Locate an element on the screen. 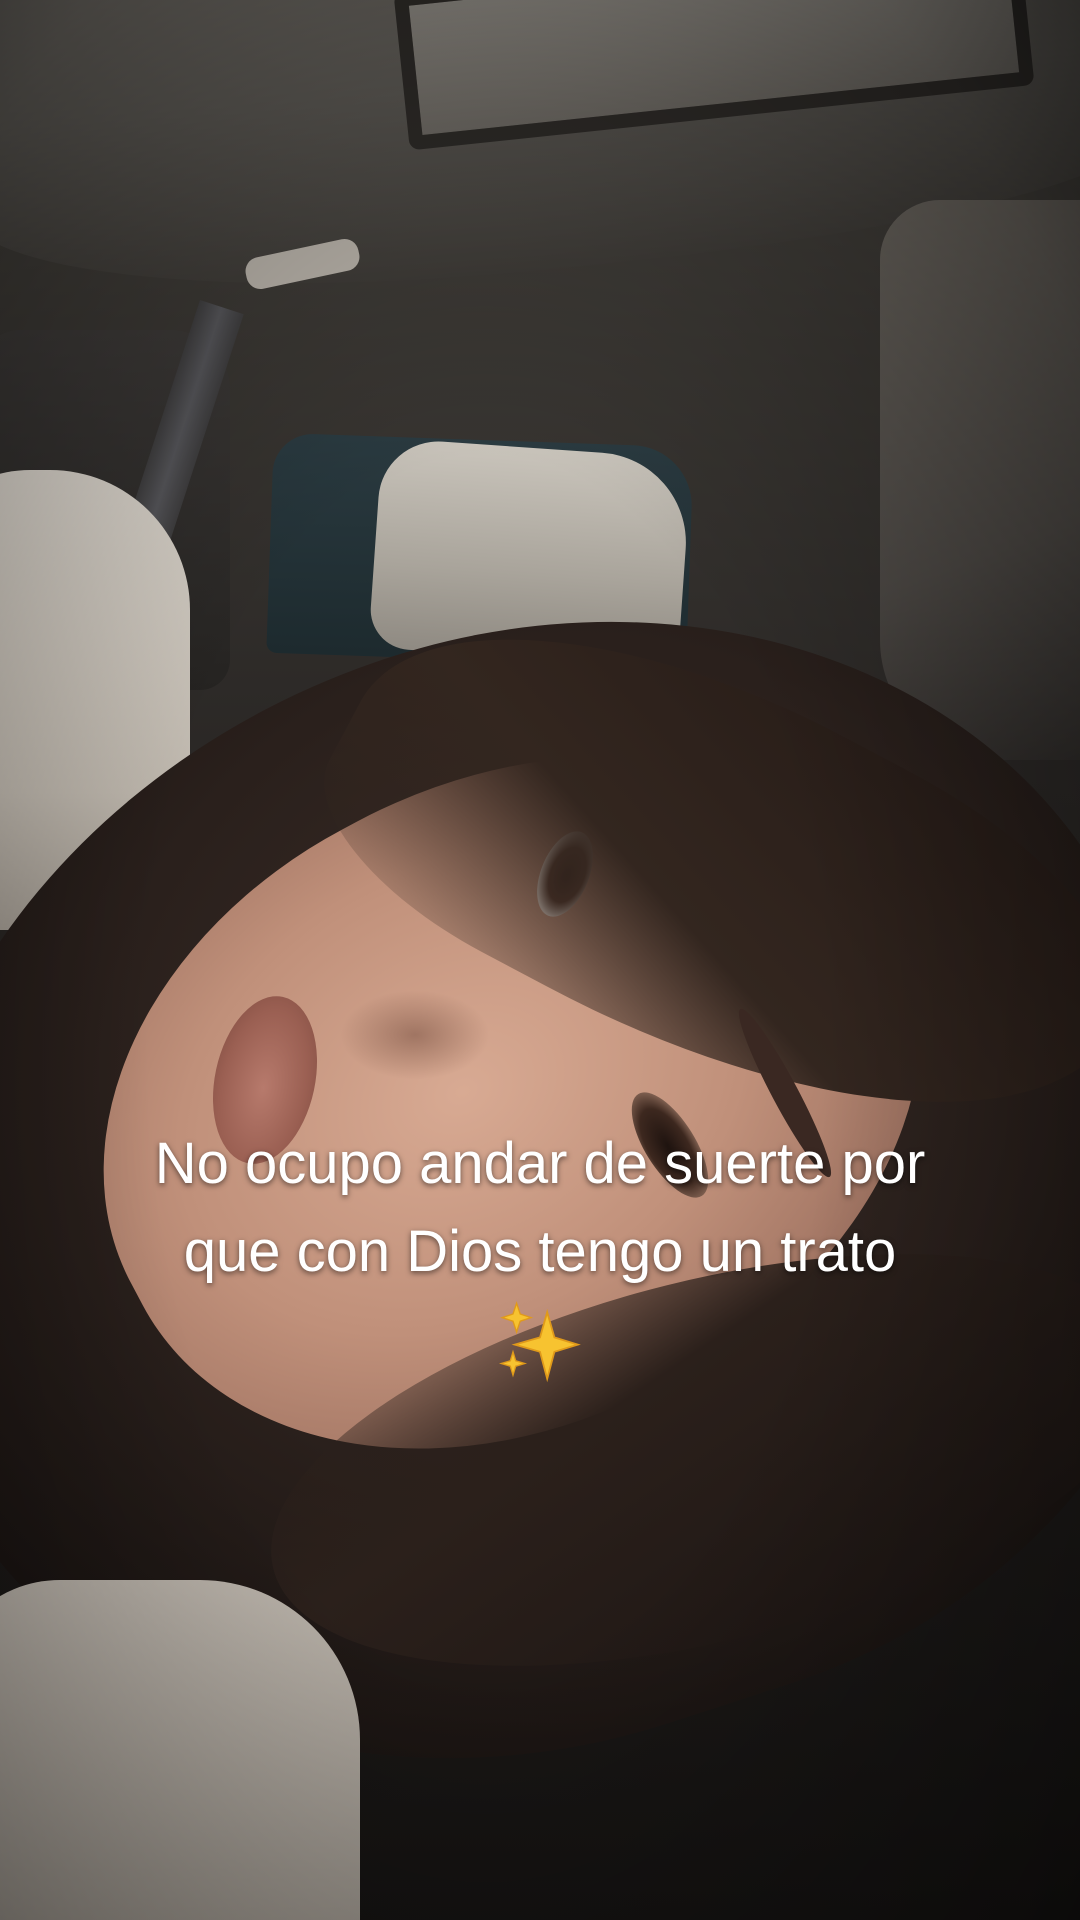 The height and width of the screenshot is (1920, 1080). nose is located at coordinates (415, 1035).